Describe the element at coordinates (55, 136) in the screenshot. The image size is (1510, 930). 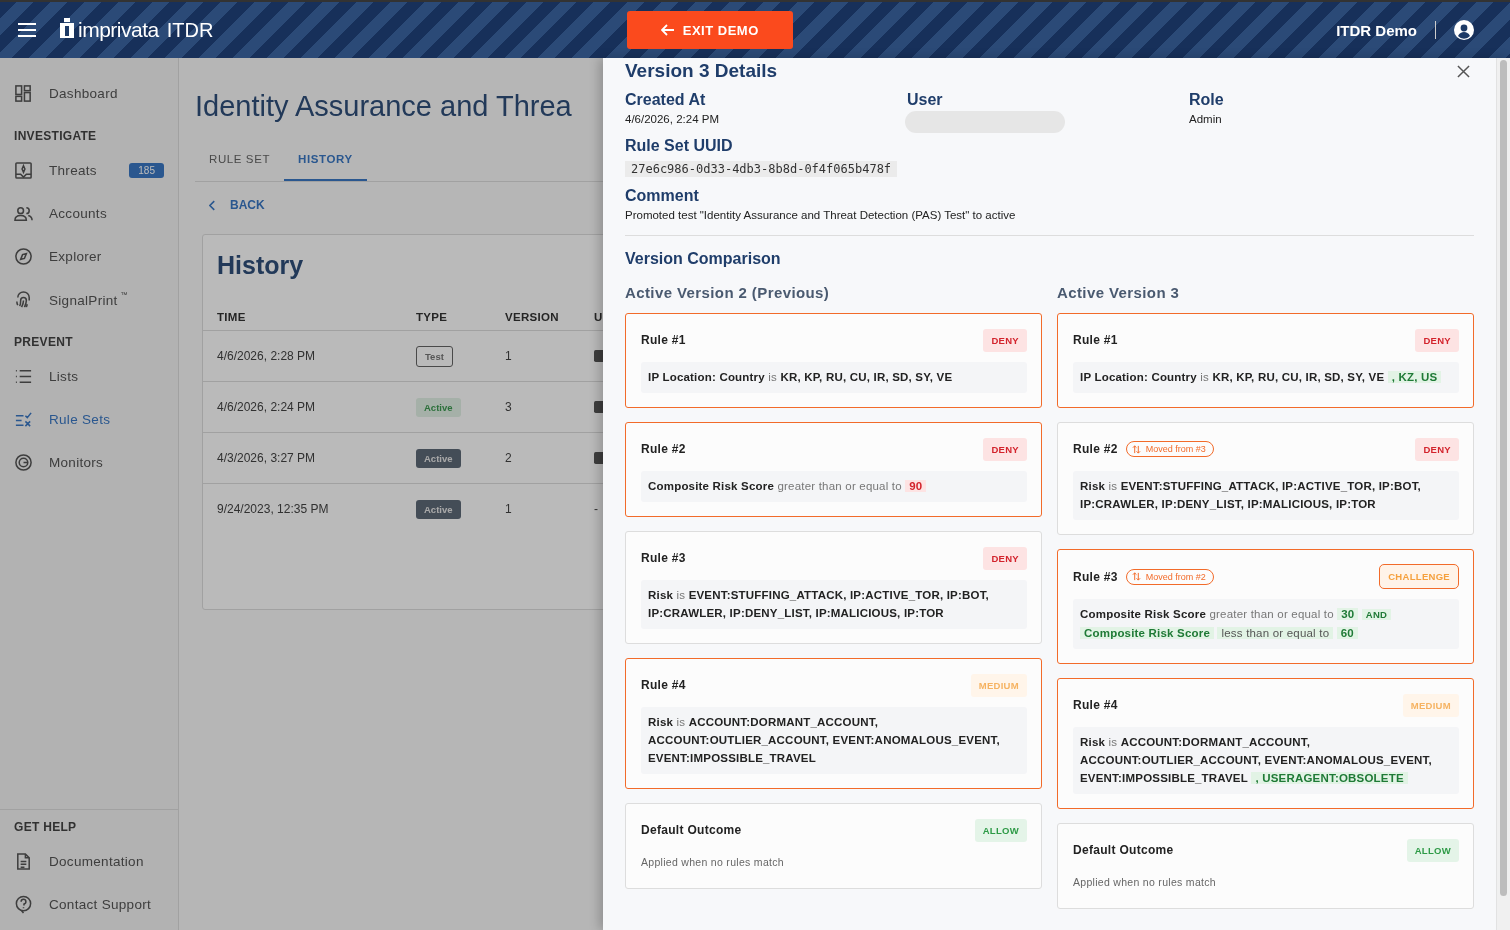
I see `section-heading: INVESTIGATE` at that location.